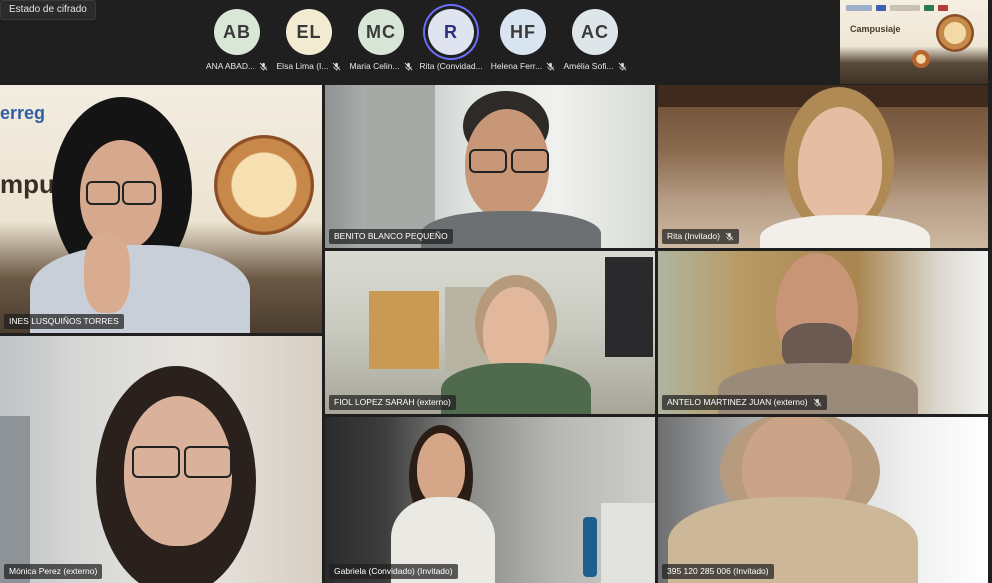 This screenshot has width=992, height=583. I want to click on participant-name: FIOL LOPEZ SARAH (externo), so click(392, 402).